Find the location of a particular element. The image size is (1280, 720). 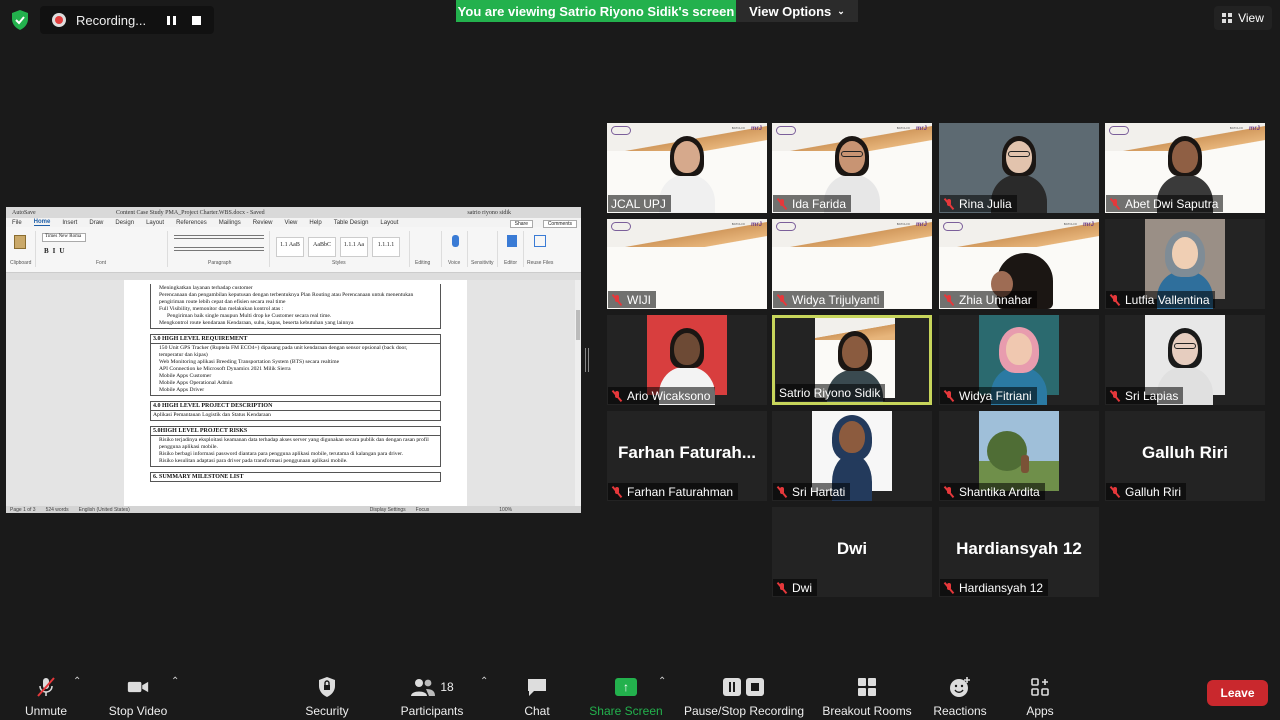

participant-name: Zhia Unnahar is located at coordinates (995, 299).